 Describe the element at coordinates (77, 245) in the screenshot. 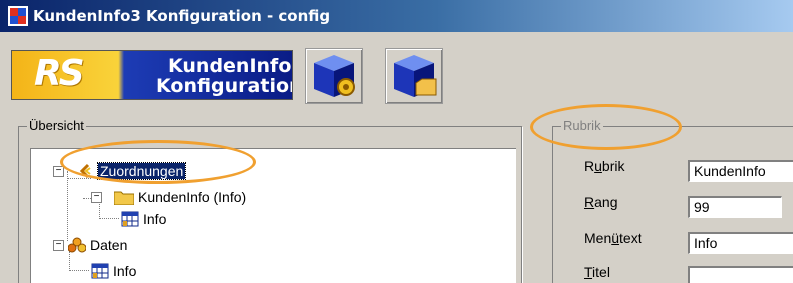

I see `database-icon` at that location.